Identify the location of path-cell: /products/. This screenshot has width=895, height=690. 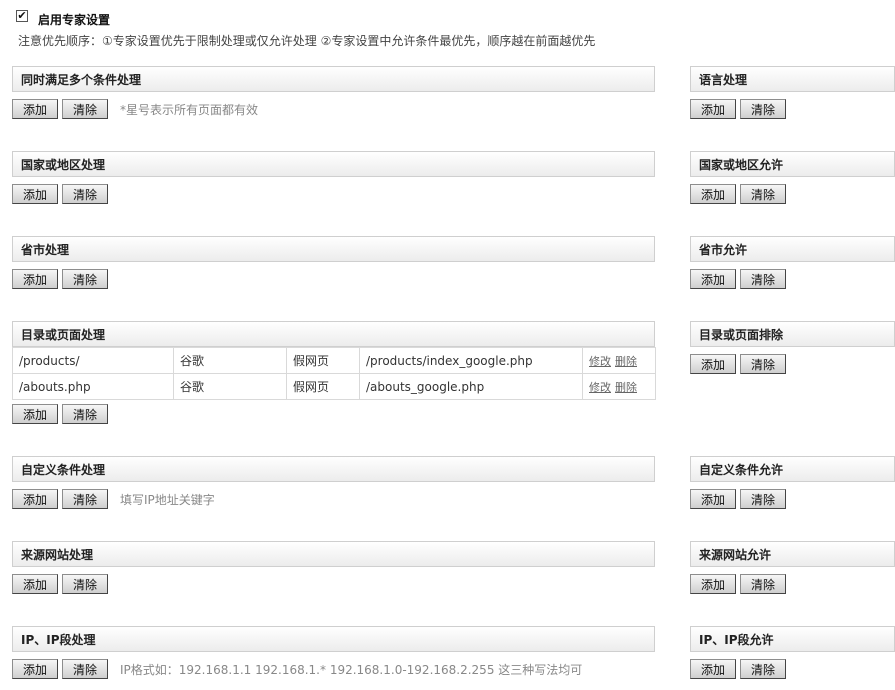
(93, 360).